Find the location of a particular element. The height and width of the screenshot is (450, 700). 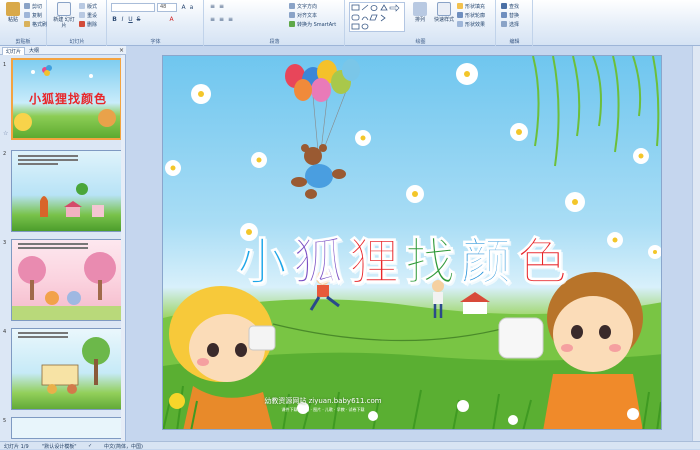

thumb-4-art is located at coordinates (64, 363).